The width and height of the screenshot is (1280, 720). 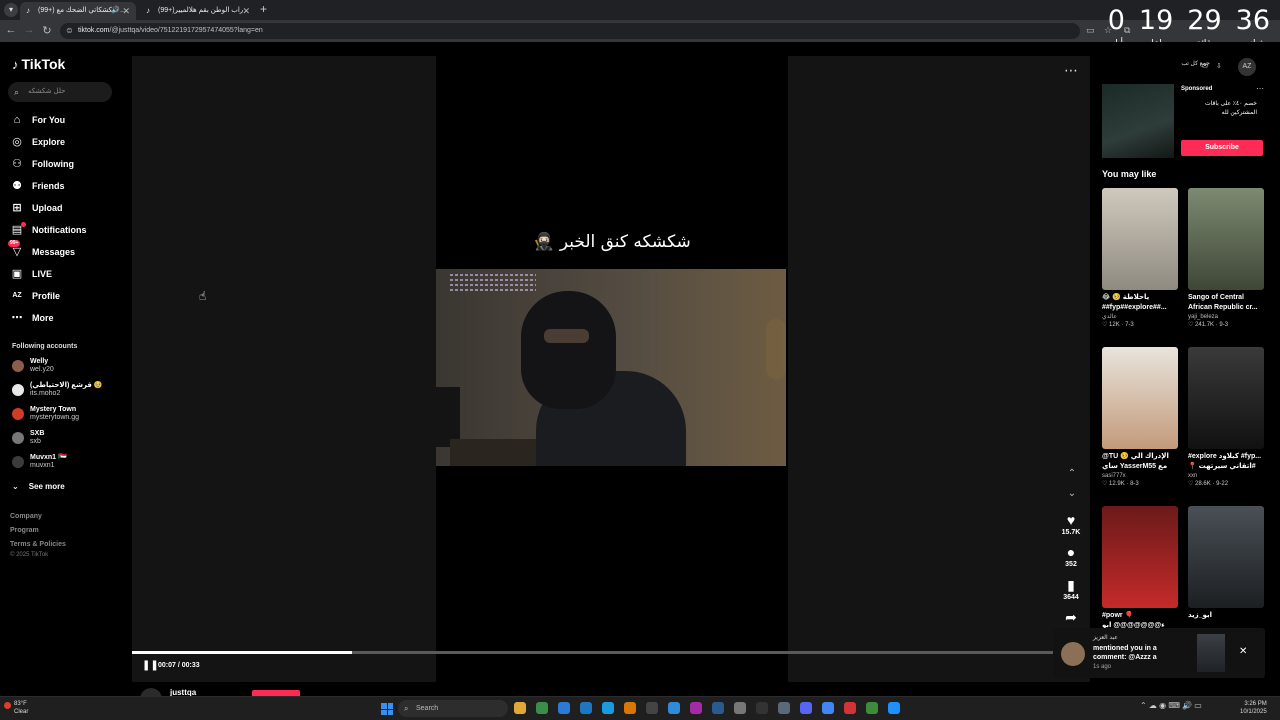 I want to click on cast-icon: ▭, so click(x=1090, y=30).